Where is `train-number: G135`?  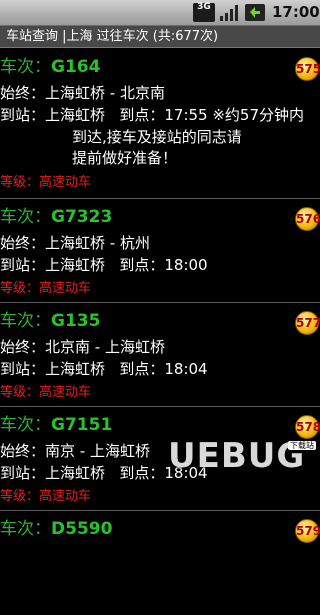 train-number: G135 is located at coordinates (76, 321).